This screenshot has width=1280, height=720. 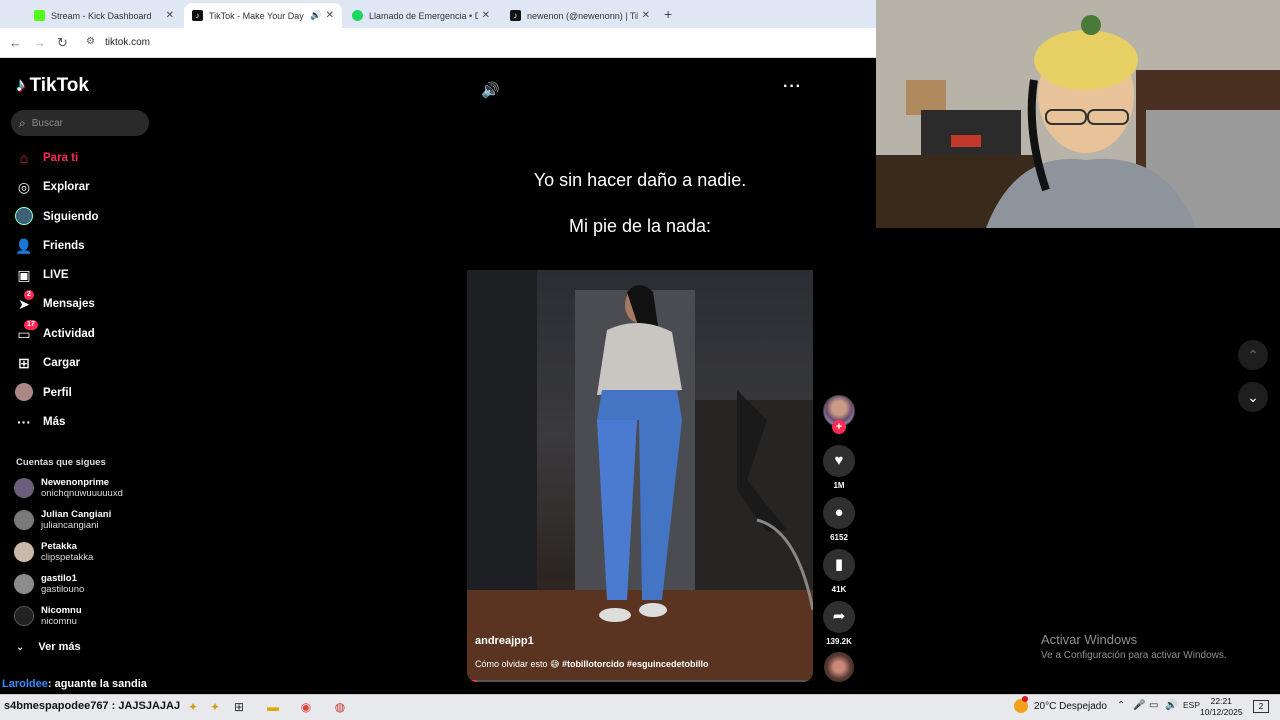 I want to click on progress-fill, so click(x=472, y=681).